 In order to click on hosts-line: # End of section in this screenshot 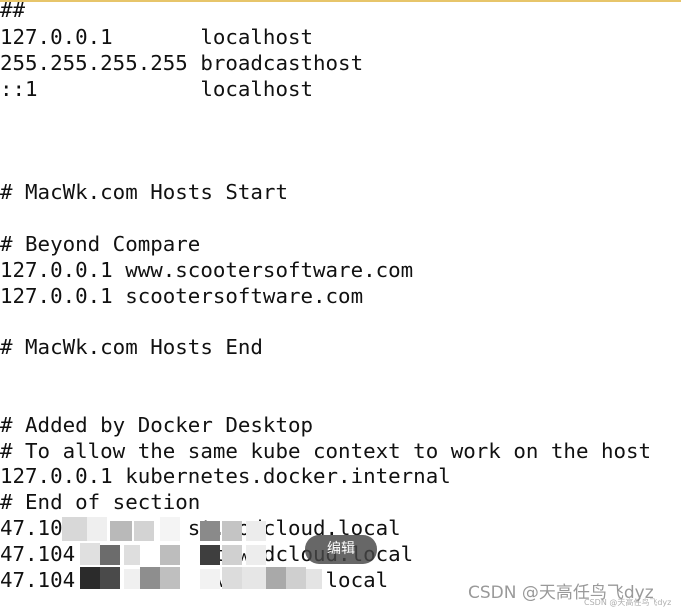, I will do `click(100, 502)`.